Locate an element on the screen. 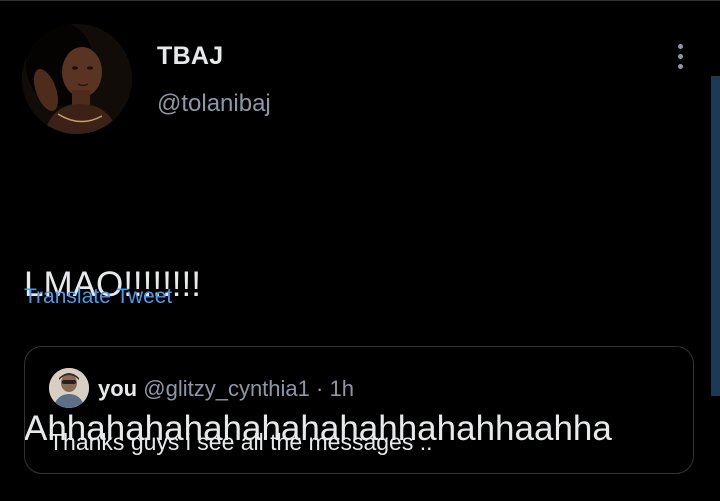 The image size is (720, 501). scroll-indicator is located at coordinates (715, 236).